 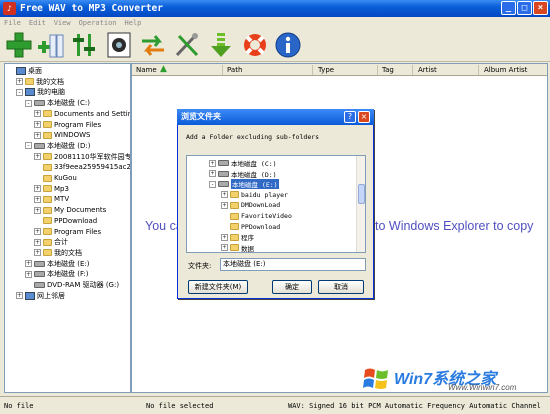 I want to click on tree-item: + Mp3, so click(x=51, y=189).